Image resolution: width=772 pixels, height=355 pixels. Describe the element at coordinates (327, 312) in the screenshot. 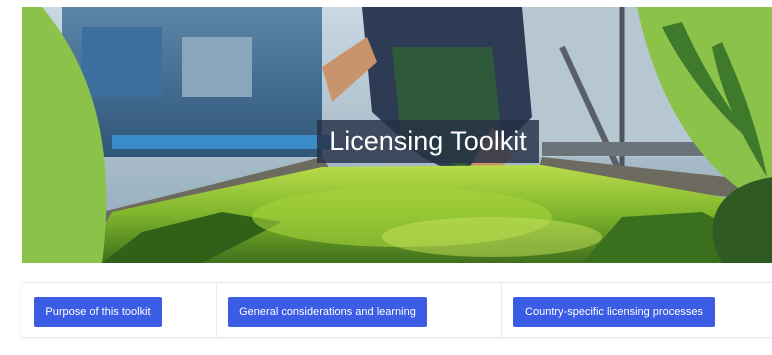

I see `general-considerations-button: General considerations and learning` at that location.